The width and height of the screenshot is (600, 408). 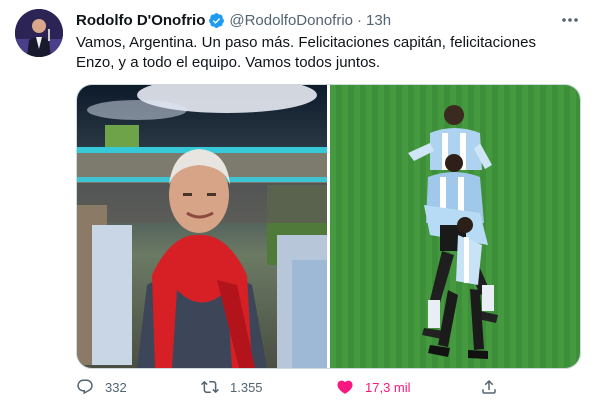 What do you see at coordinates (217, 20) in the screenshot?
I see `verified-badge-icon` at bounding box center [217, 20].